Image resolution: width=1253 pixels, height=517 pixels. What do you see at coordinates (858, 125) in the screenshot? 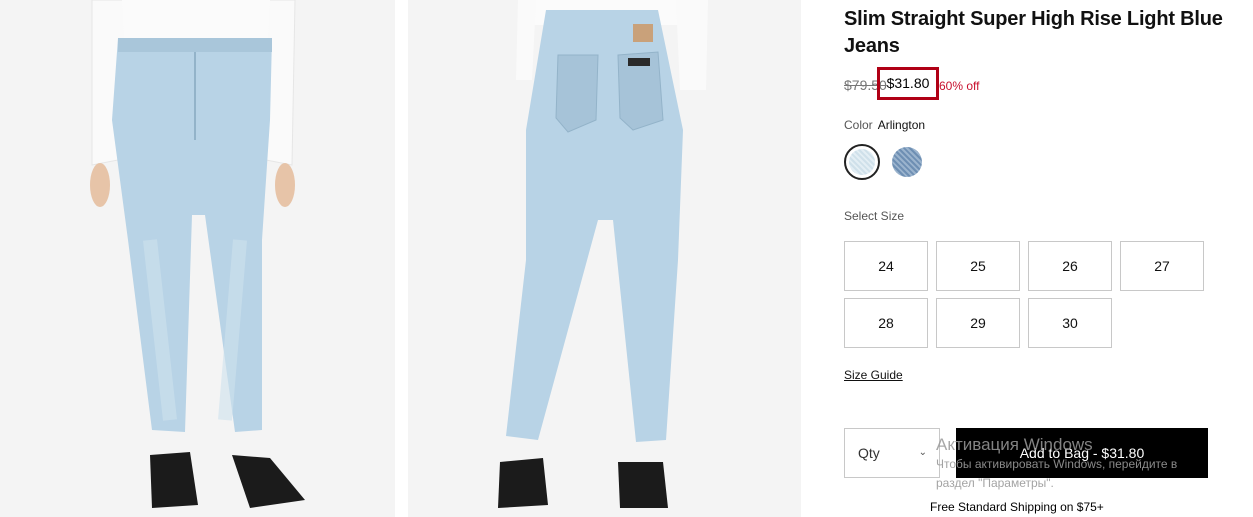
I see `color-label: Color` at bounding box center [858, 125].